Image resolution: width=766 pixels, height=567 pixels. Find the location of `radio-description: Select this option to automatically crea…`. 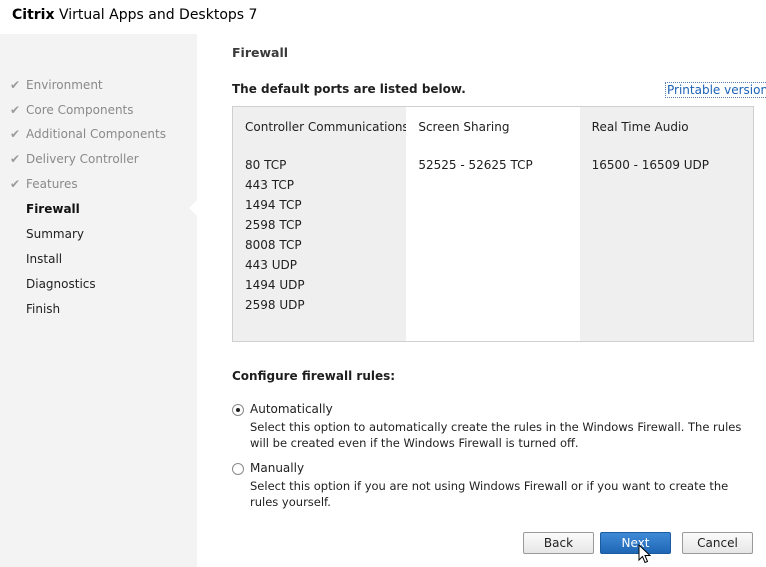

radio-description: Select this option to automatically crea… is located at coordinates (496, 435).